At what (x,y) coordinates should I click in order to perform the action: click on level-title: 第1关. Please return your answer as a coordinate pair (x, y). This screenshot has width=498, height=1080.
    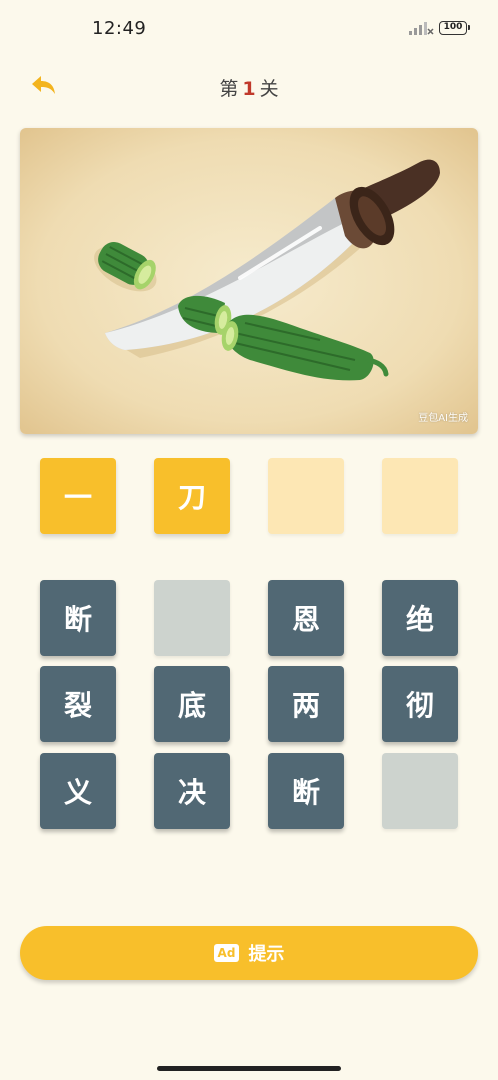
    Looking at the image, I should click on (249, 87).